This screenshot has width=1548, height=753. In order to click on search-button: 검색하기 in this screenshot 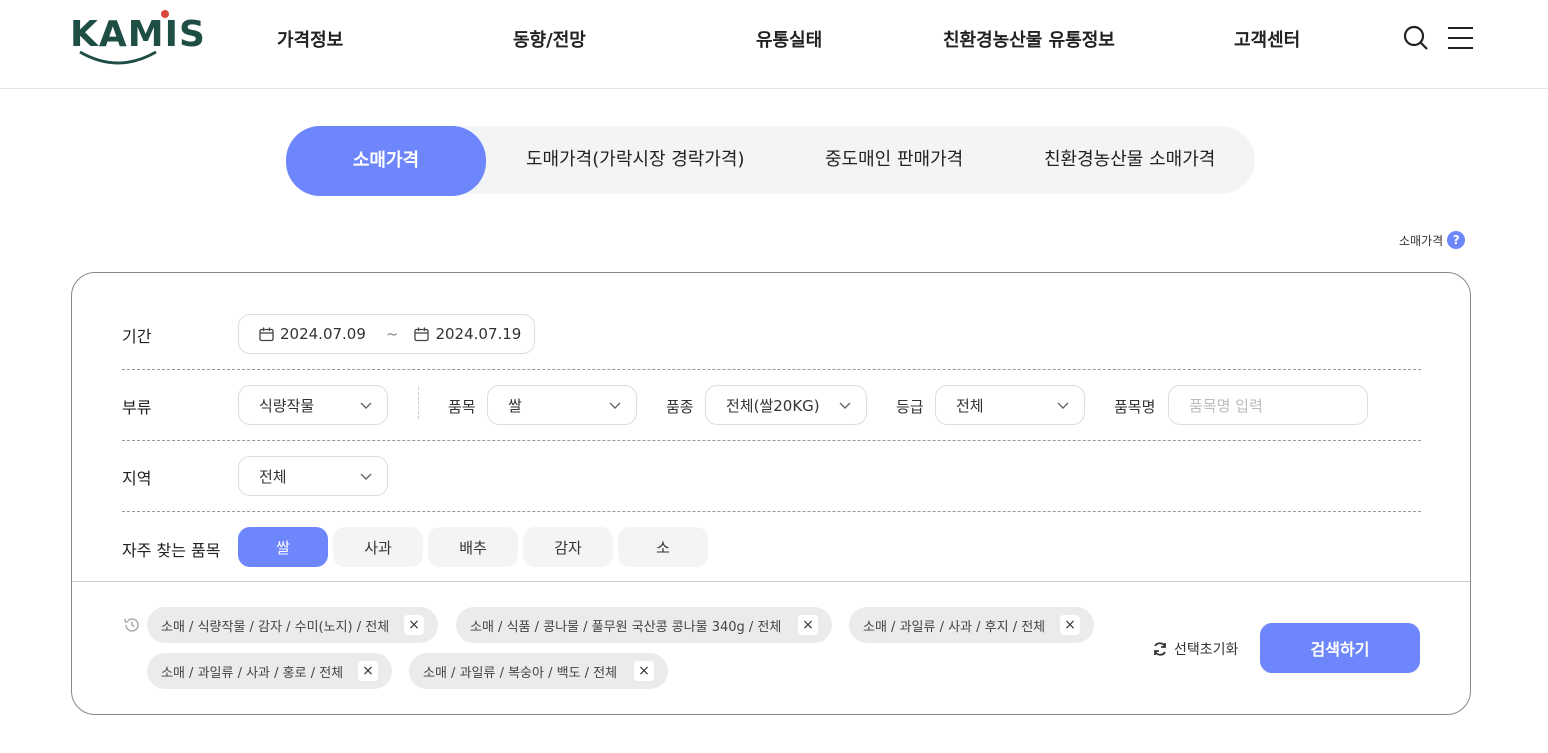, I will do `click(1340, 648)`.